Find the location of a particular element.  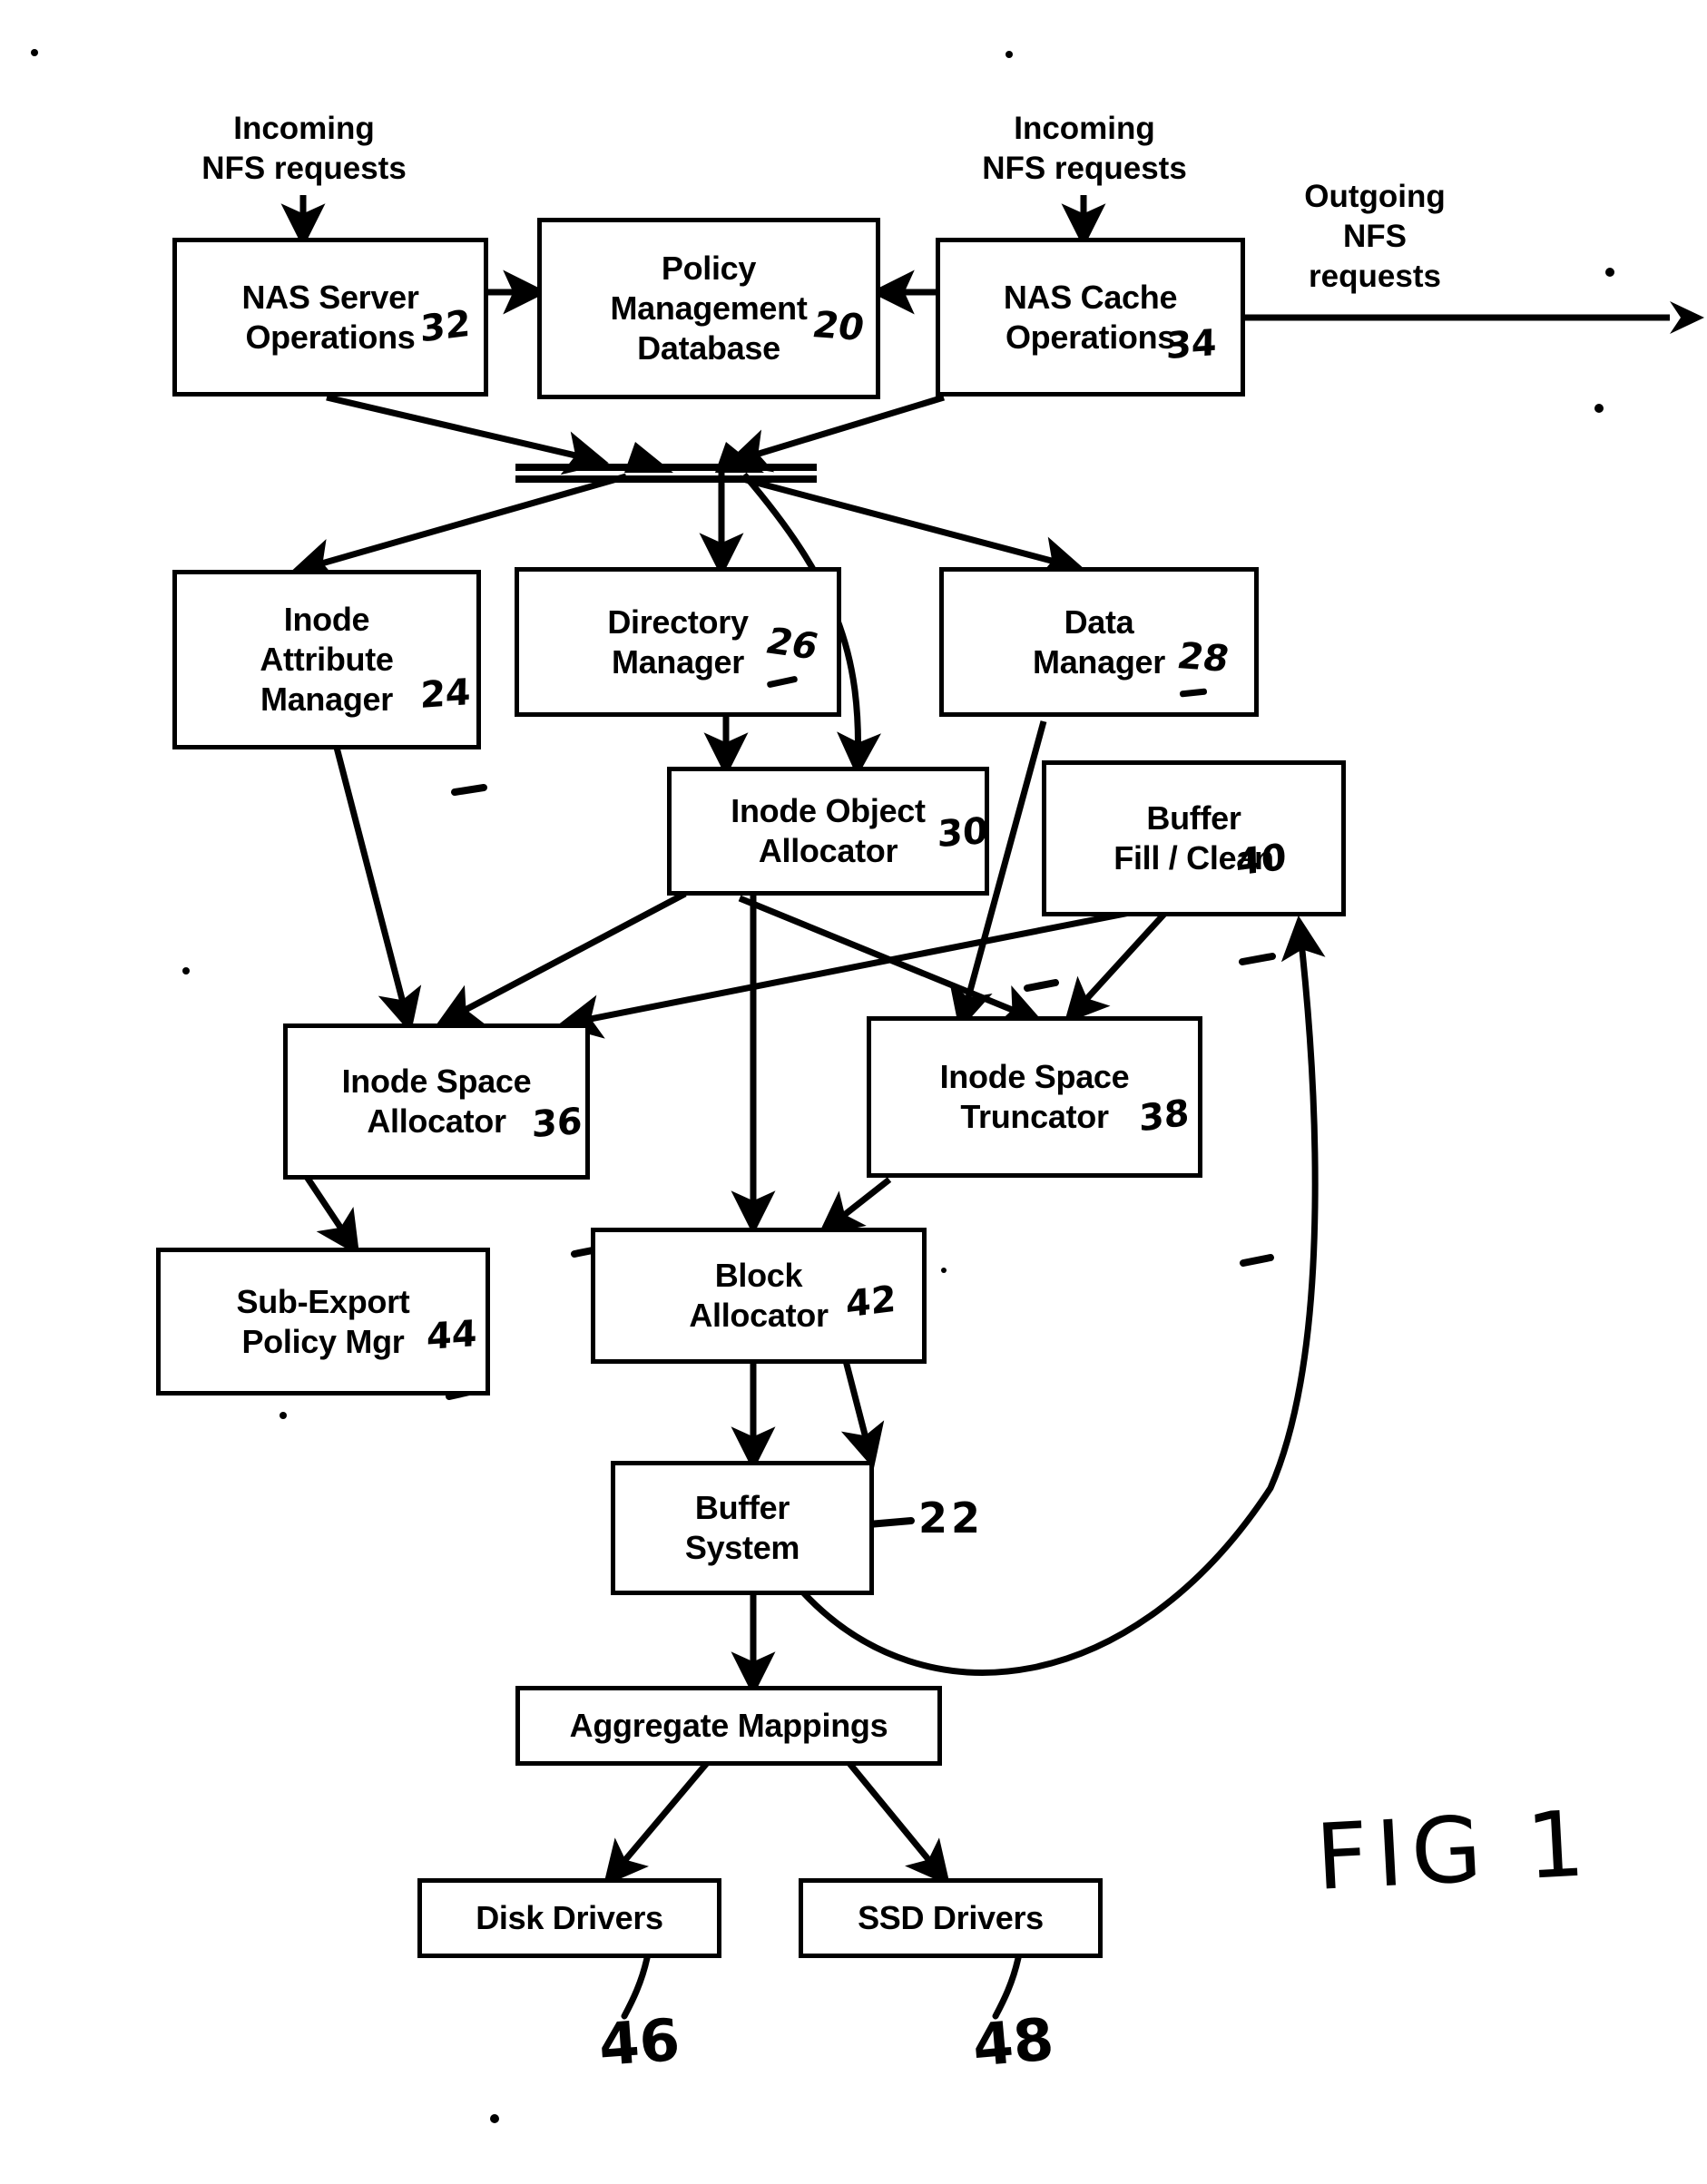

node-aggregate-mappings: Aggregate Mappings is located at coordinates (728, 1726).